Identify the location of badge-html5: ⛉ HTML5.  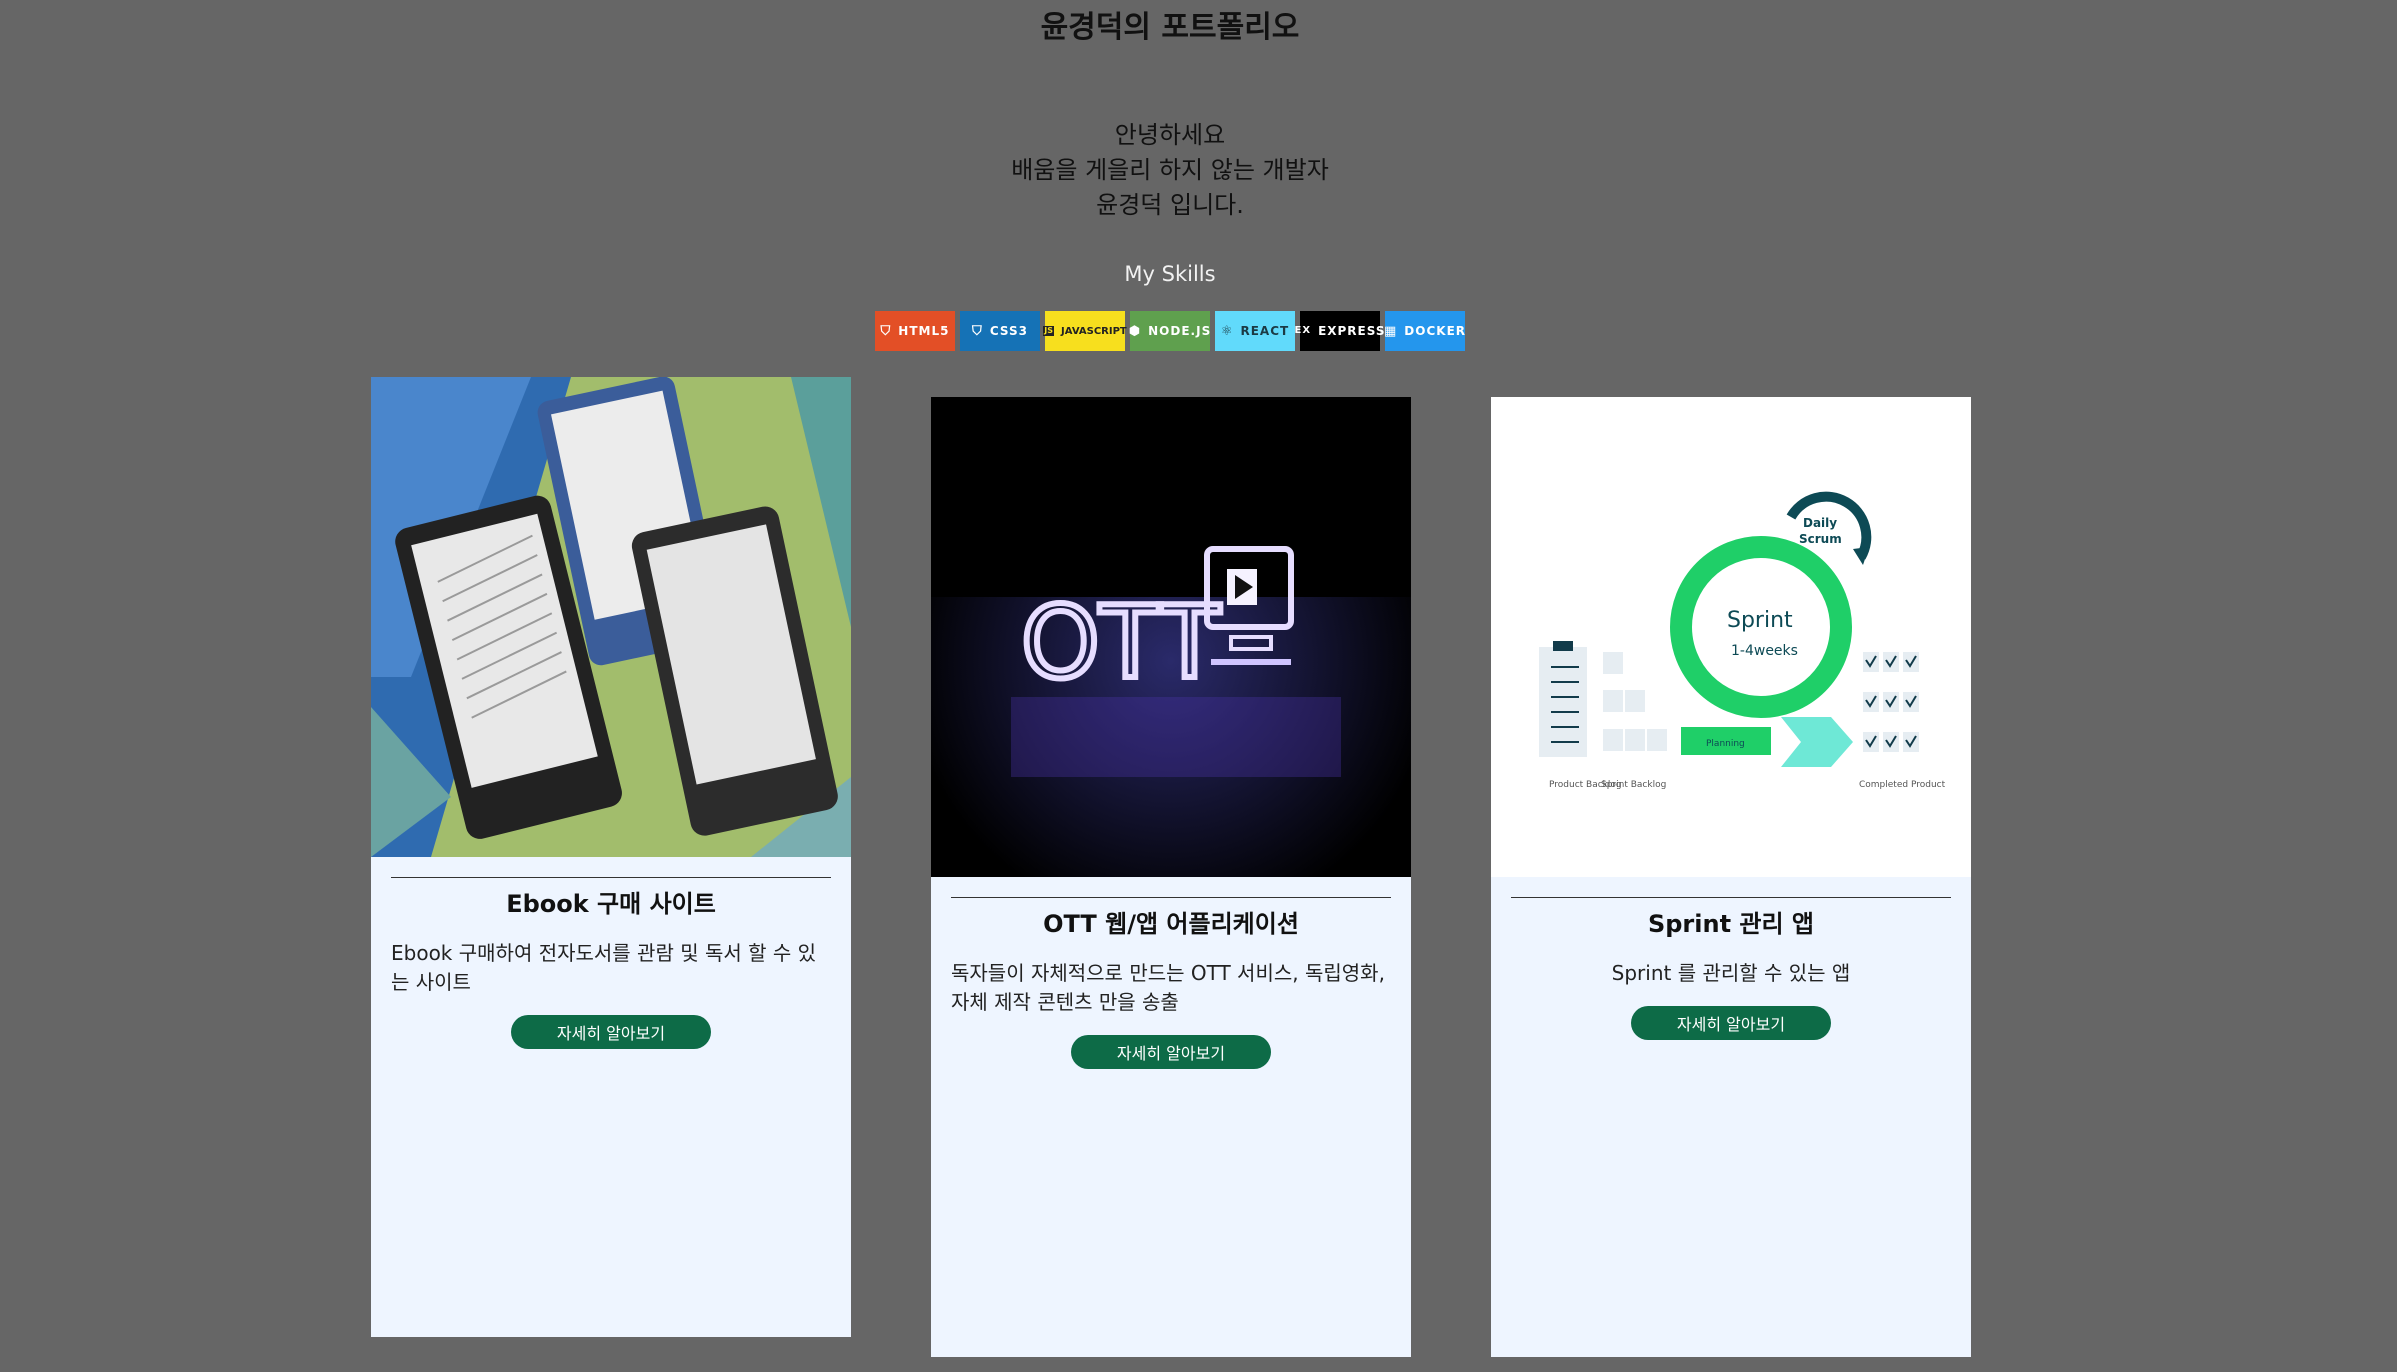
(915, 331).